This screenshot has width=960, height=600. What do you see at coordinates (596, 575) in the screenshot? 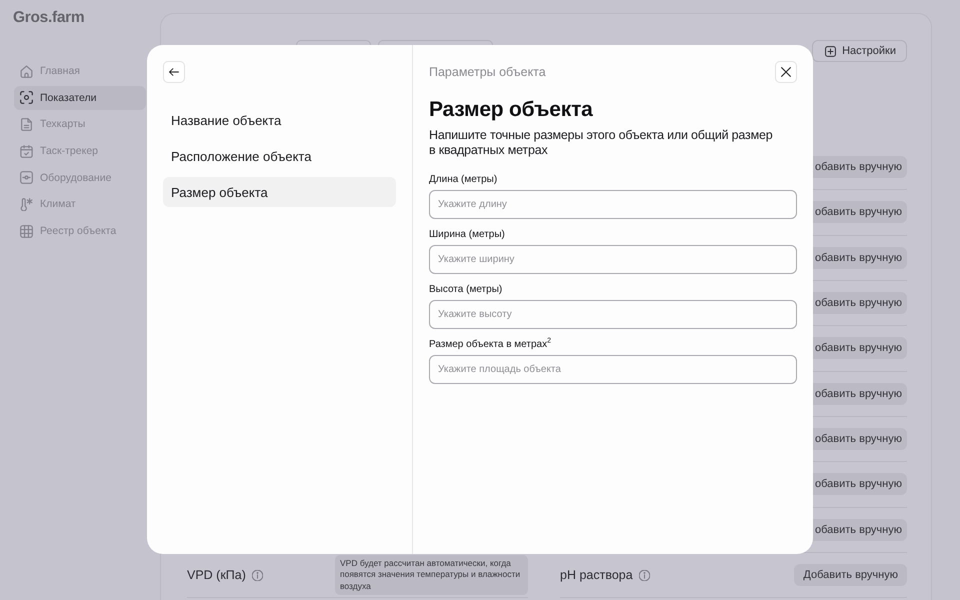
I see `metric-label: pH раствора` at bounding box center [596, 575].